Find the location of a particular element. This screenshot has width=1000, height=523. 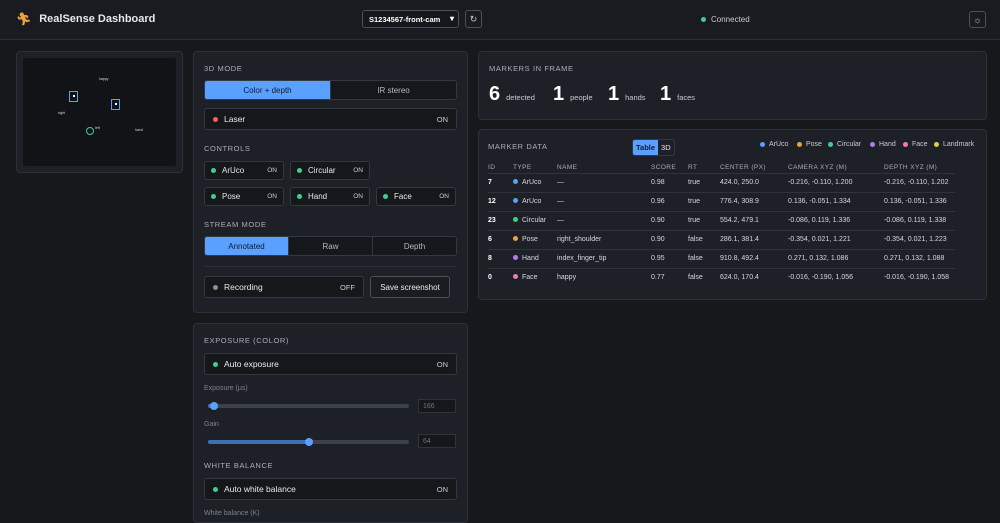

exposure-value-input: 166 is located at coordinates (437, 406).